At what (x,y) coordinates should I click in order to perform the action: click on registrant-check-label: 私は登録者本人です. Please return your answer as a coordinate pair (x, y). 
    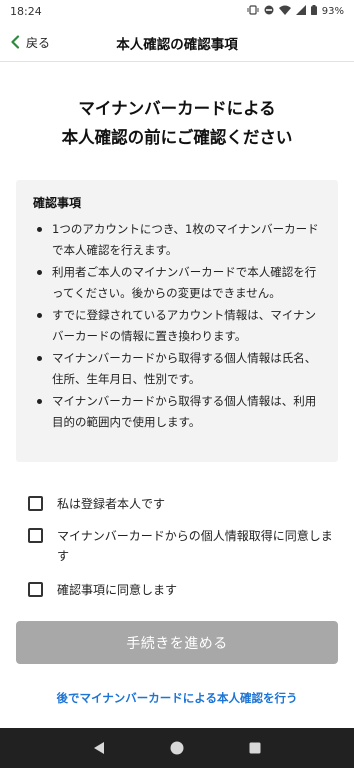
    Looking at the image, I should click on (111, 504).